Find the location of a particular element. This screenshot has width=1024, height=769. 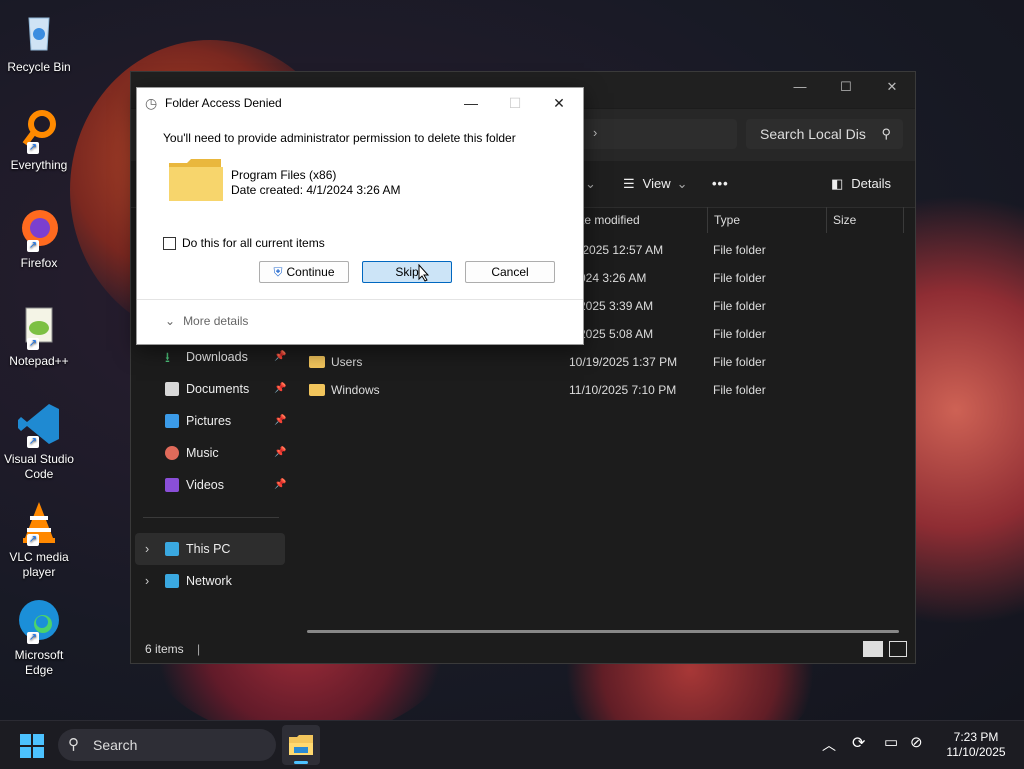

chevron-right-icon: › is located at coordinates (147, 581).